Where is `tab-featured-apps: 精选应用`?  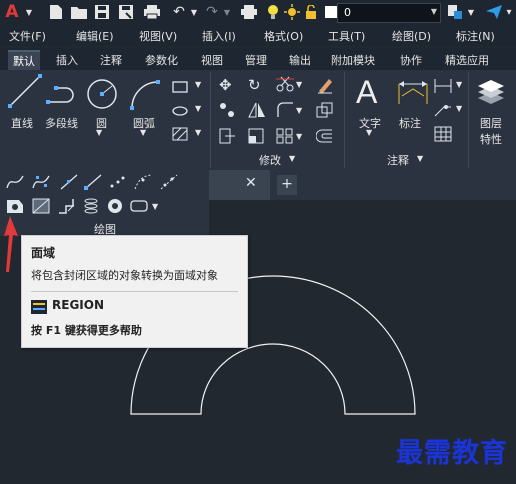 tab-featured-apps: 精选应用 is located at coordinates (467, 60).